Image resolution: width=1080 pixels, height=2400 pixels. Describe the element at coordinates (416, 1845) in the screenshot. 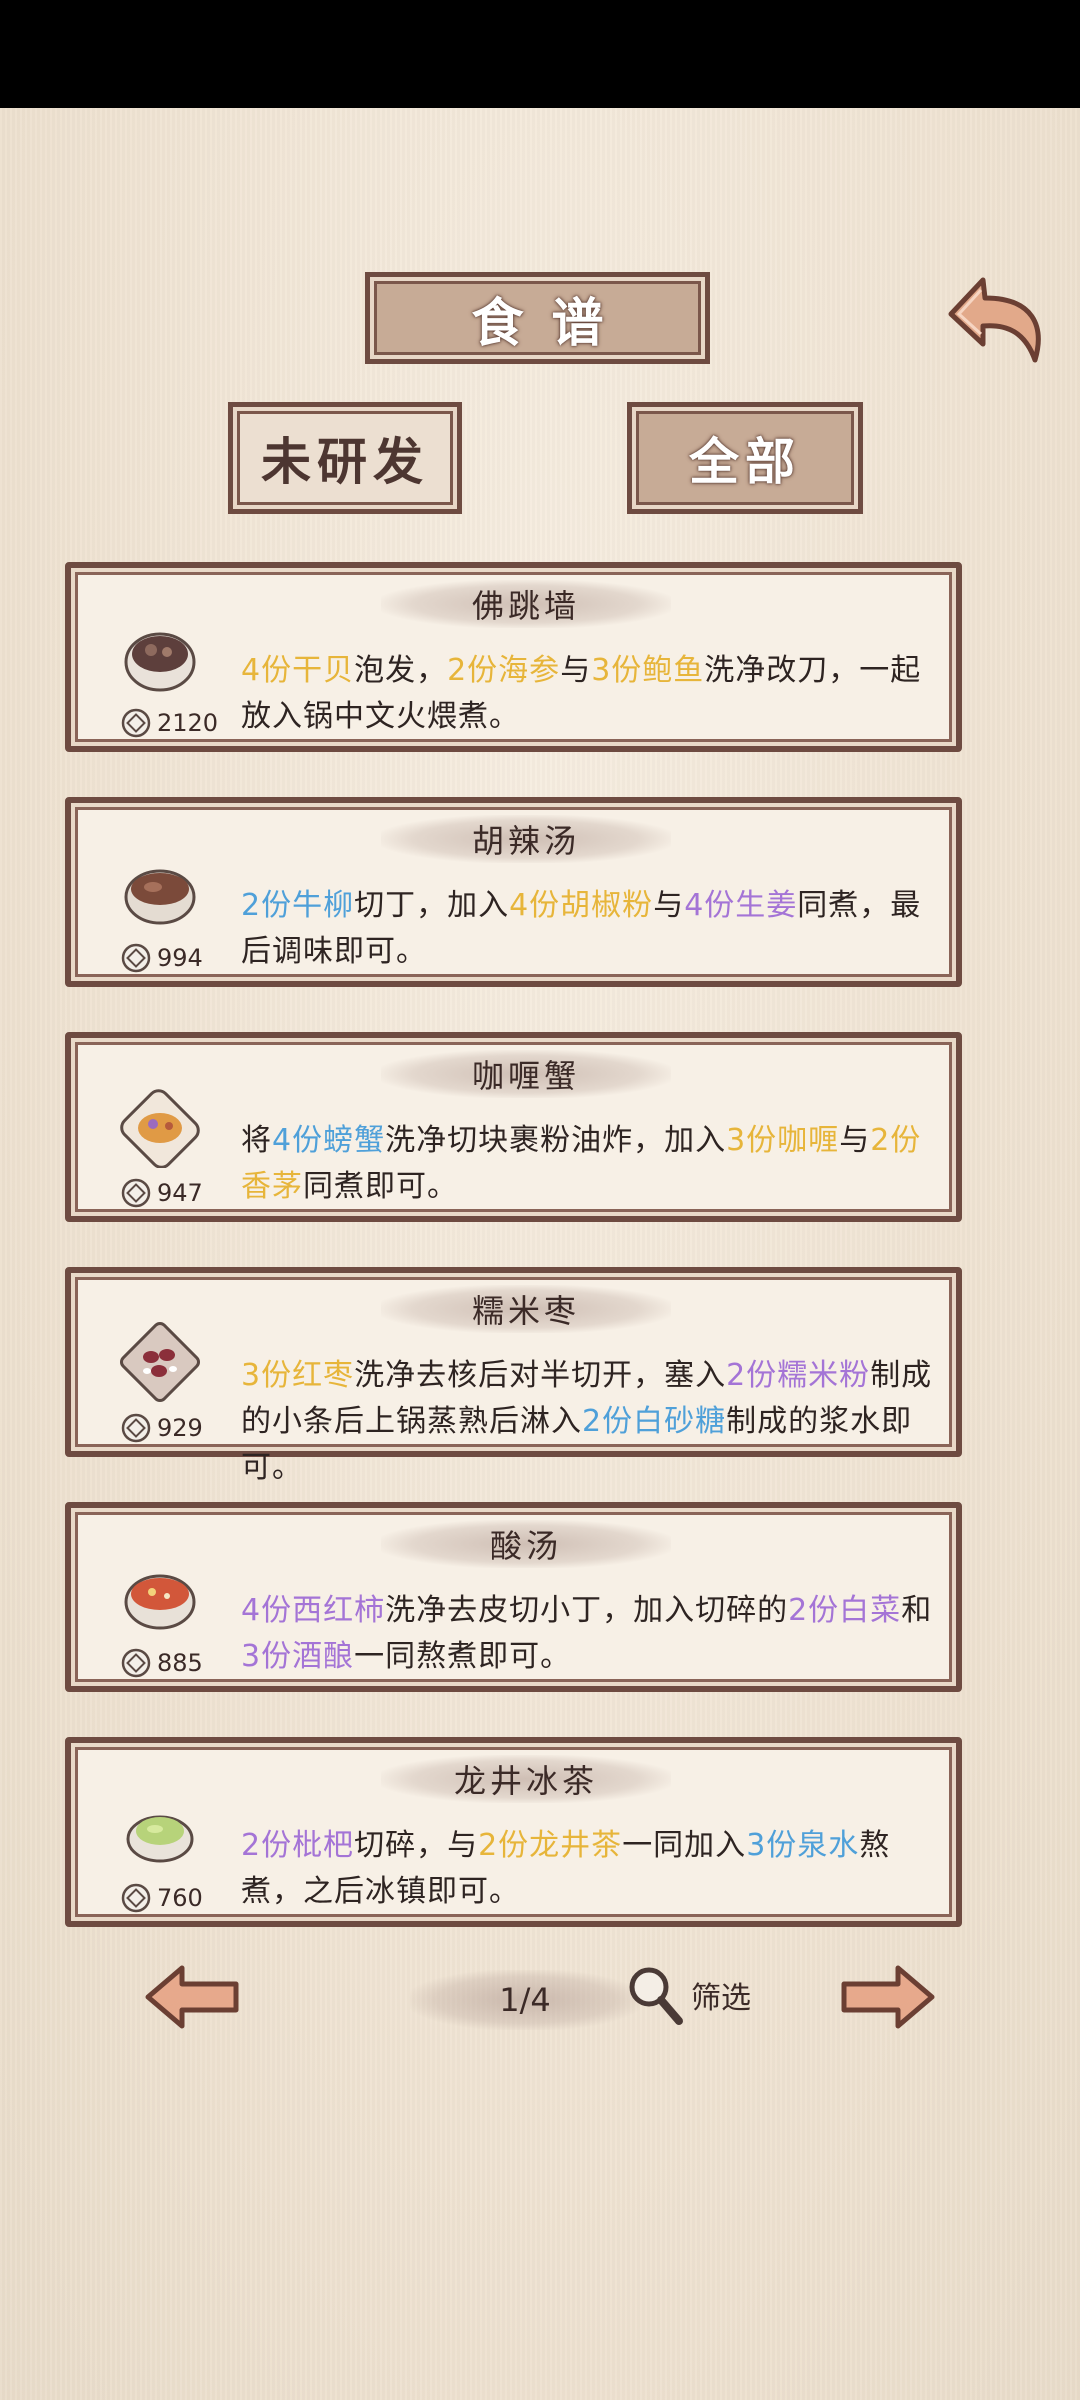

I see `description-text: 切碎，与` at that location.